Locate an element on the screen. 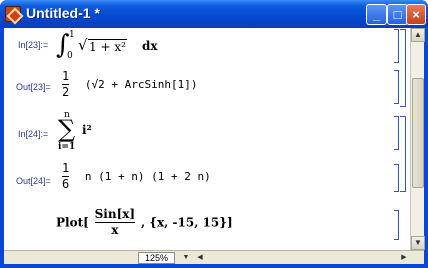  numerator: Sin[x] is located at coordinates (115, 214).